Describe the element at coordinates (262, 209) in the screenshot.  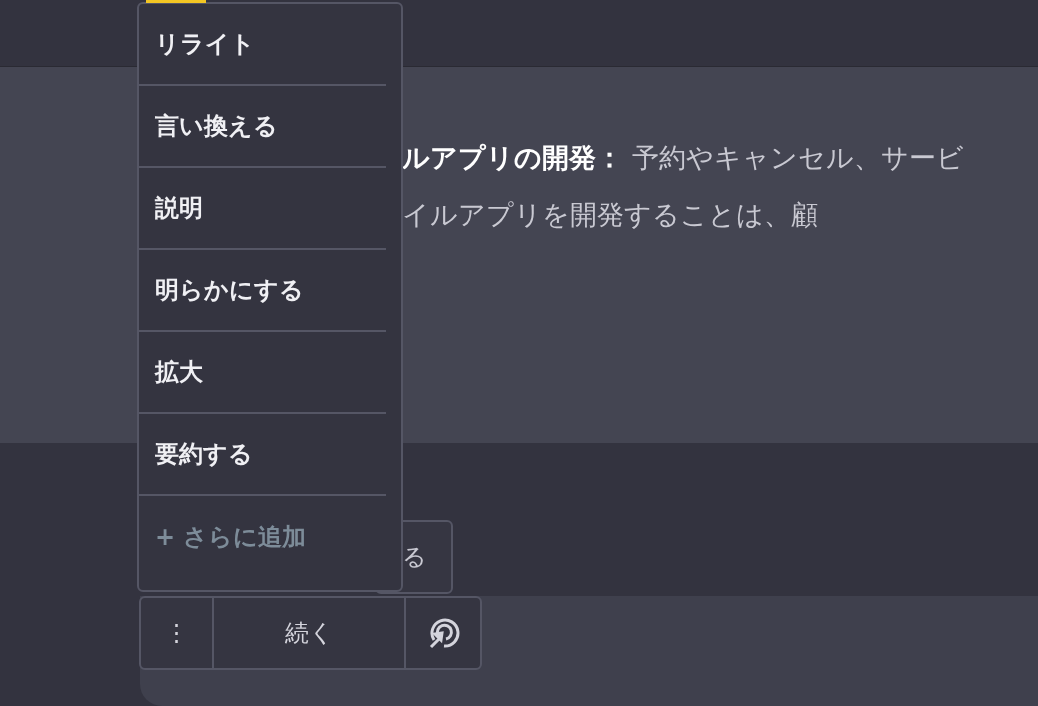
I see `menu-item: 説明` at that location.